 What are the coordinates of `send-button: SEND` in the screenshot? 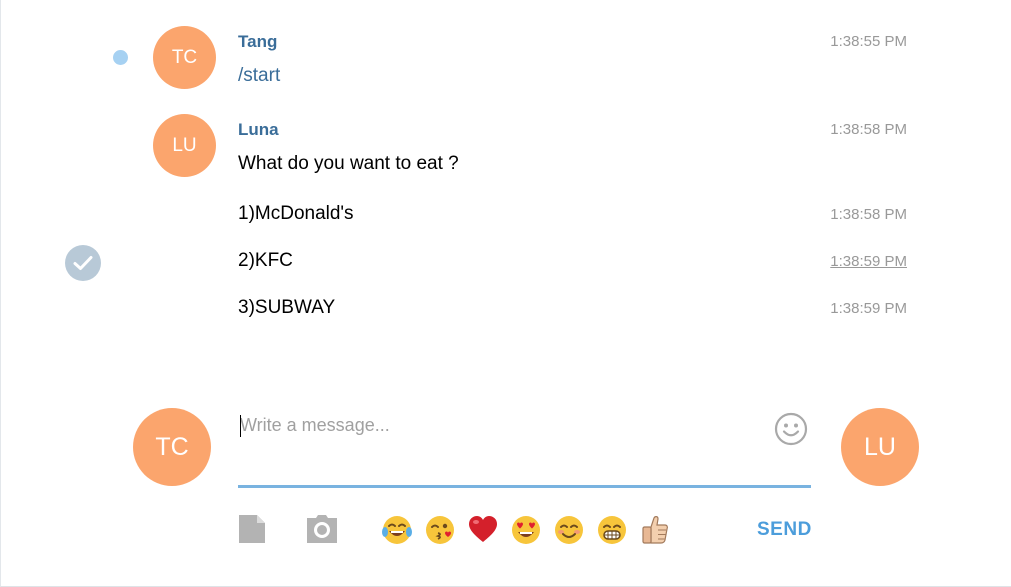 It's located at (784, 530).